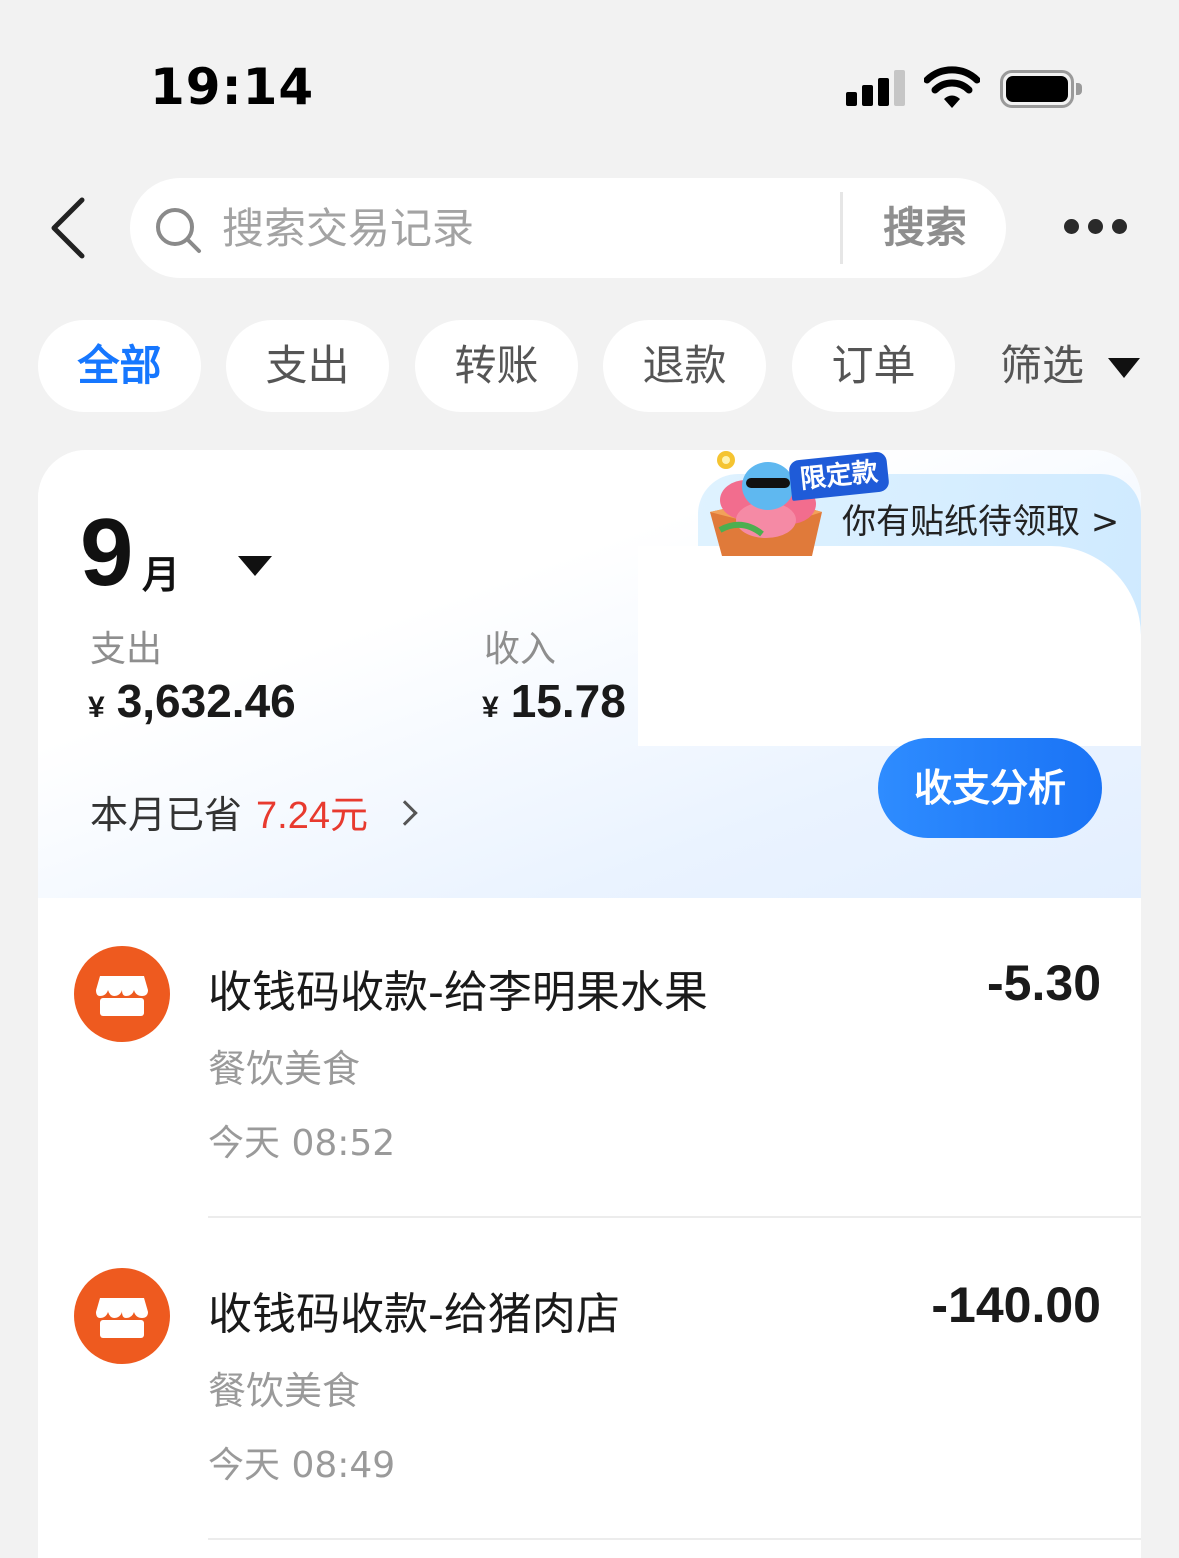 The width and height of the screenshot is (1179, 1558). What do you see at coordinates (925, 228) in the screenshot?
I see `search-button: 搜索` at bounding box center [925, 228].